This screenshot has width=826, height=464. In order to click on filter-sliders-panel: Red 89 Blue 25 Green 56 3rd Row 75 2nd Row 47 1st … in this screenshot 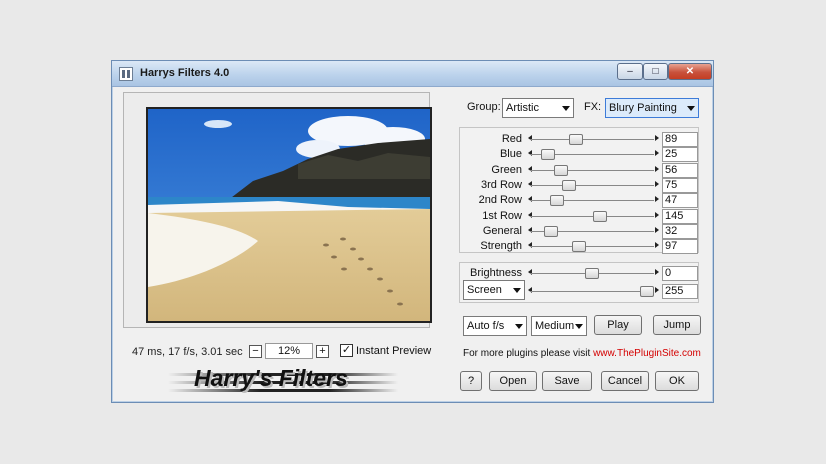, I will do `click(579, 191)`.